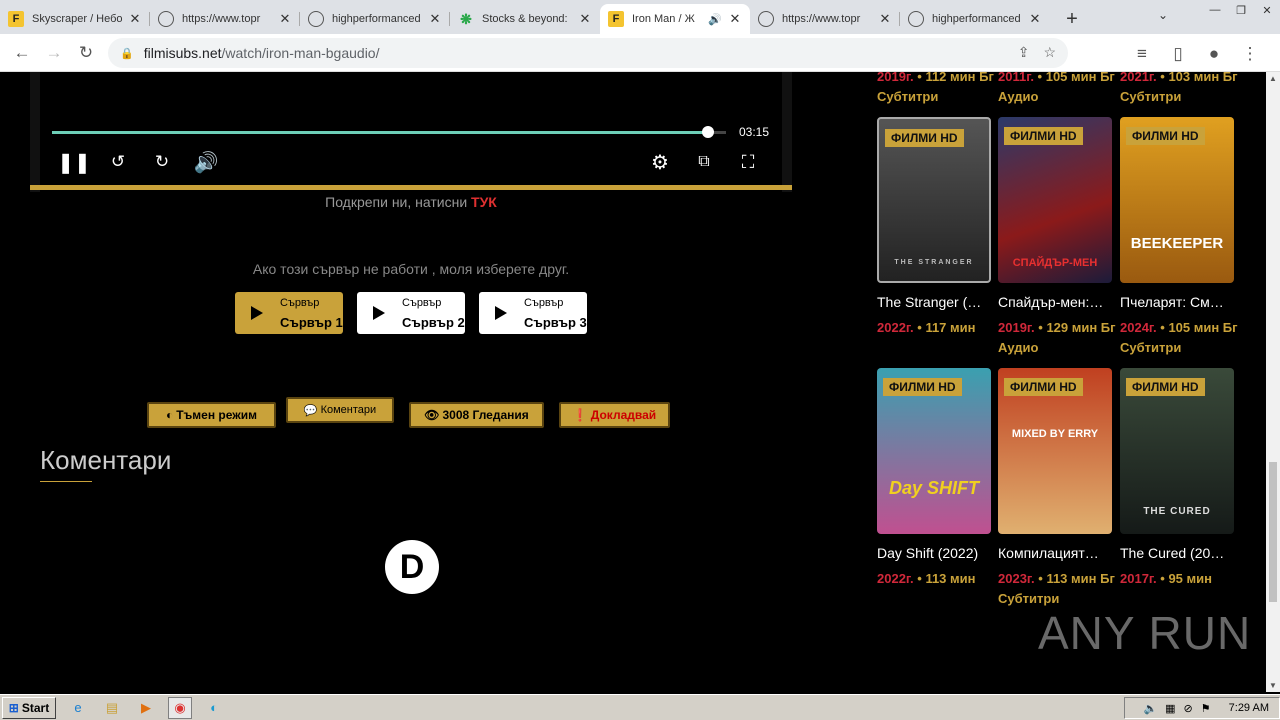  I want to click on system-tray: 🔈 ▦ ⊘ ⚑ 7:29 AM, so click(1202, 708).